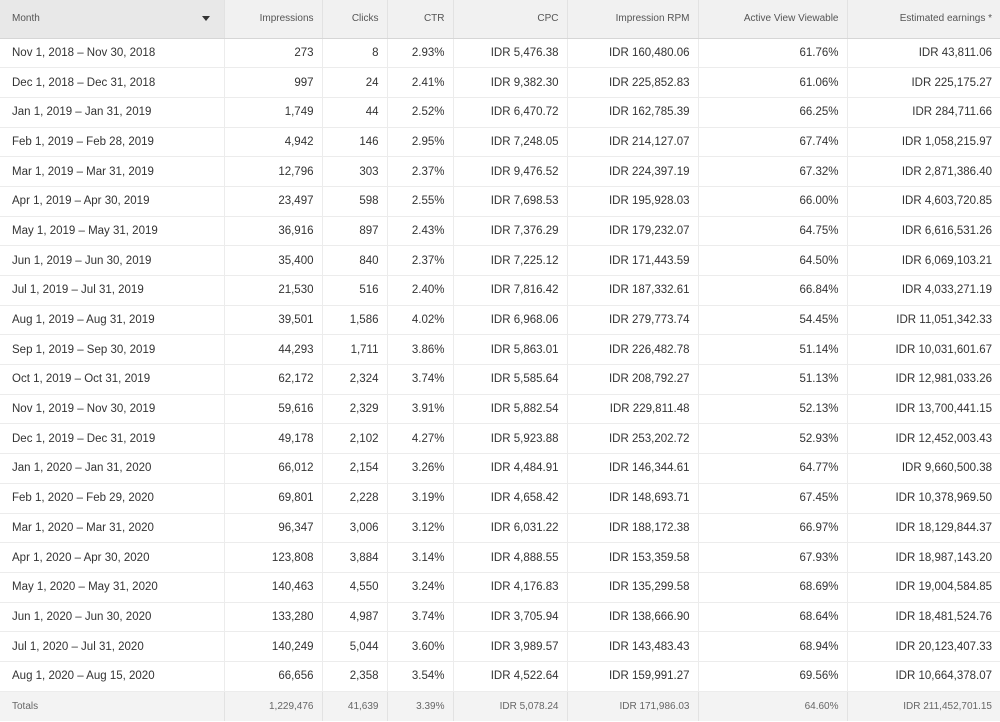 The height and width of the screenshot is (722, 1000). Describe the element at coordinates (112, 468) in the screenshot. I see `month-cell: Jan 1, 2020 – Jan 31, 2020` at that location.